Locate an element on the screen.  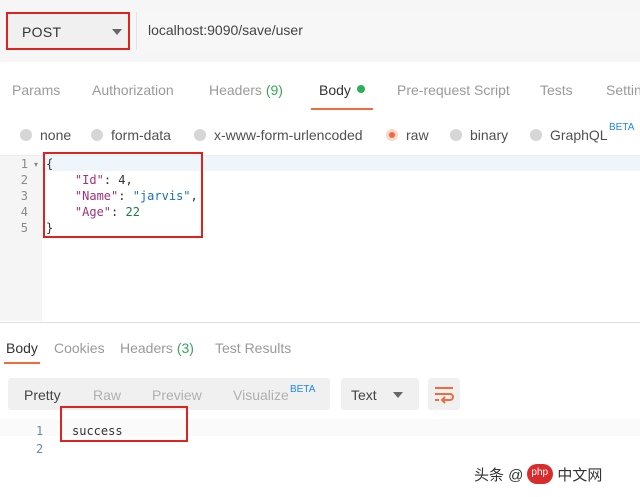
response-tab-cookies: Cookies is located at coordinates (79, 348).